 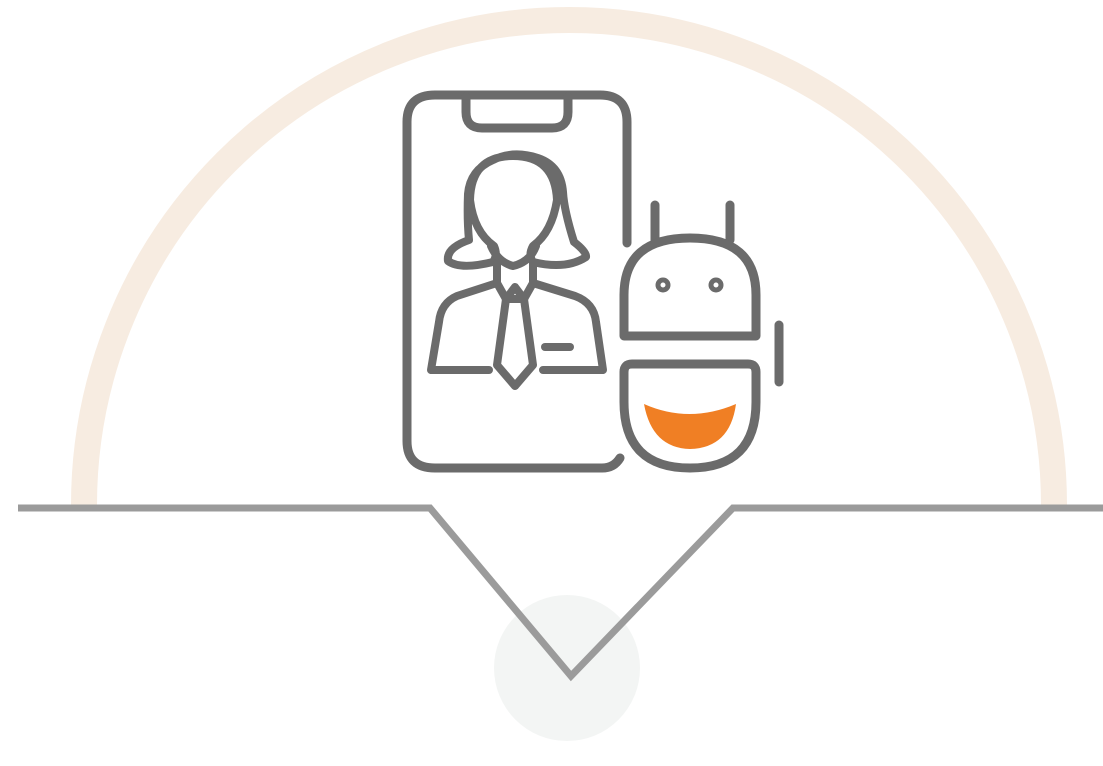 I want to click on robot-eye-right, so click(x=716, y=285).